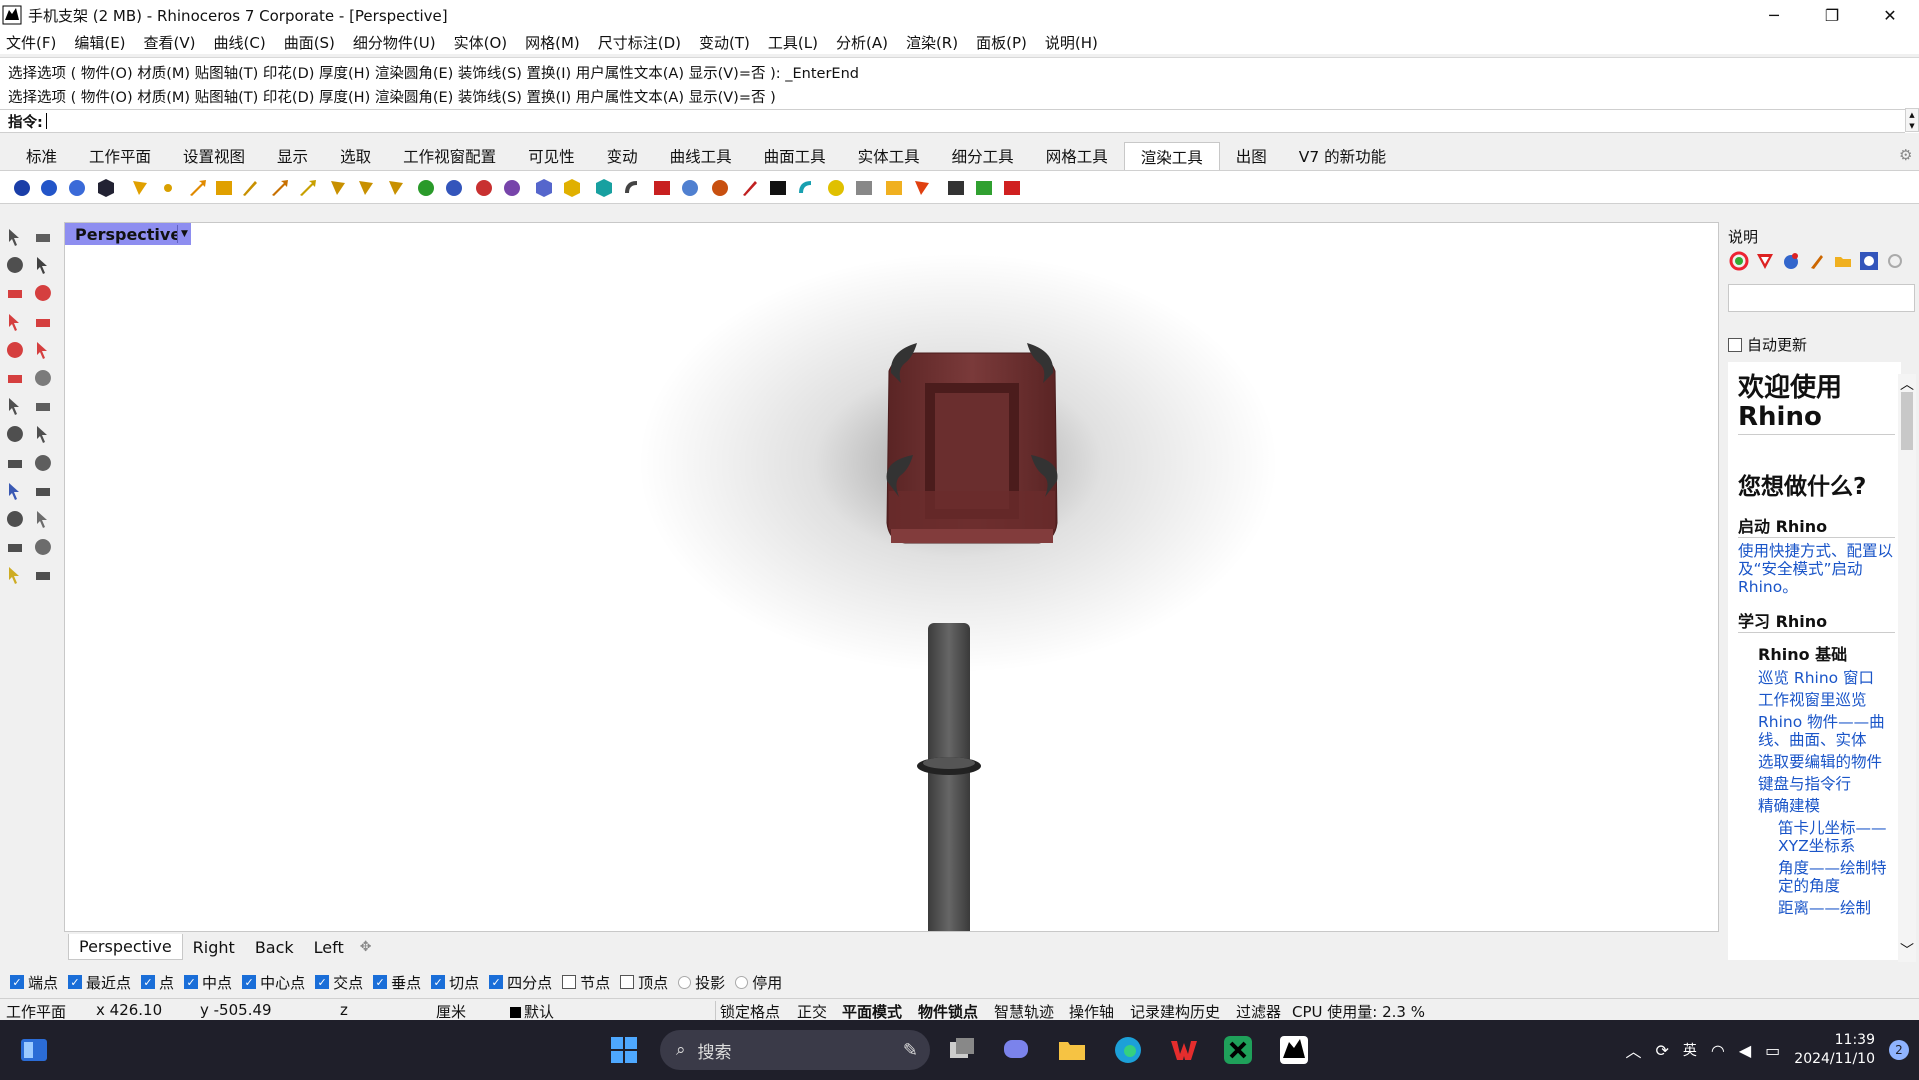  I want to click on environment-icon, so click(512, 188).